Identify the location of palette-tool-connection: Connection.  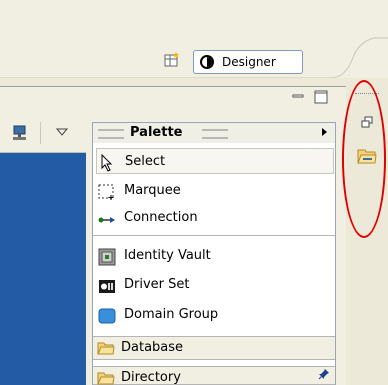
(215, 218).